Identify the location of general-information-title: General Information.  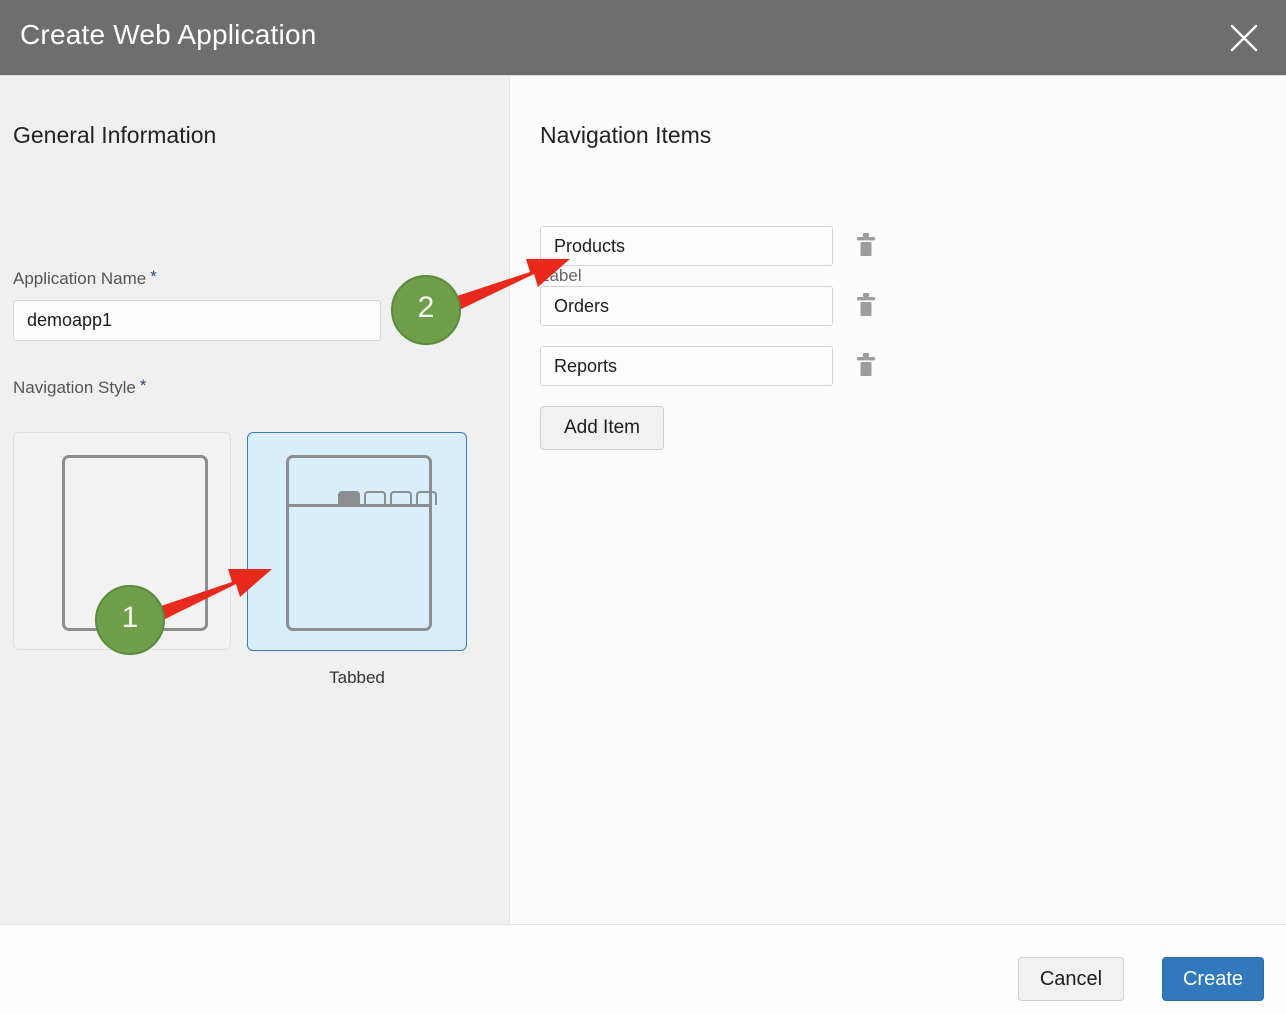
(115, 135).